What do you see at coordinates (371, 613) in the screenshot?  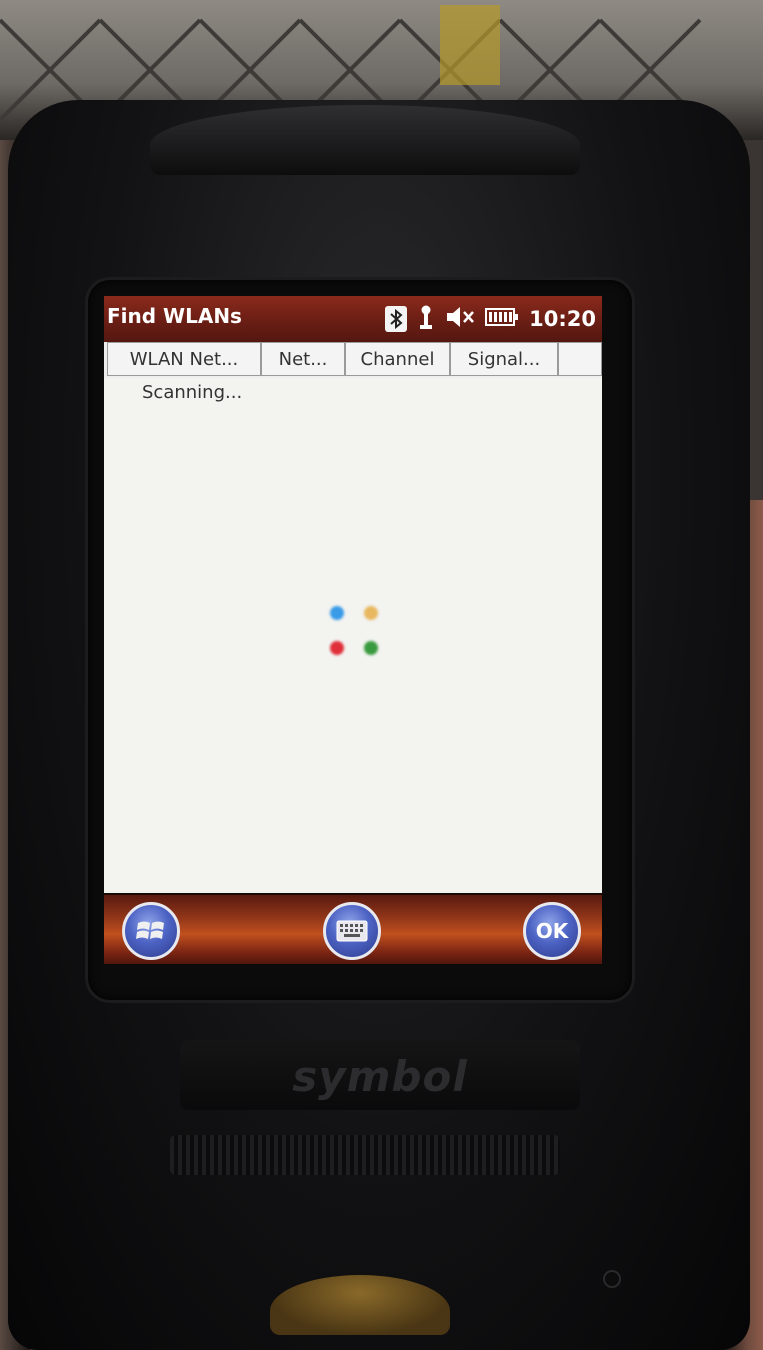 I see `spinner-dot-yellow` at bounding box center [371, 613].